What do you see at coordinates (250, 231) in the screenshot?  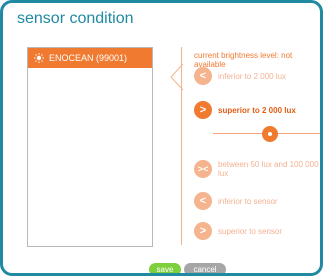 I see `option-label: superior to sensor` at bounding box center [250, 231].